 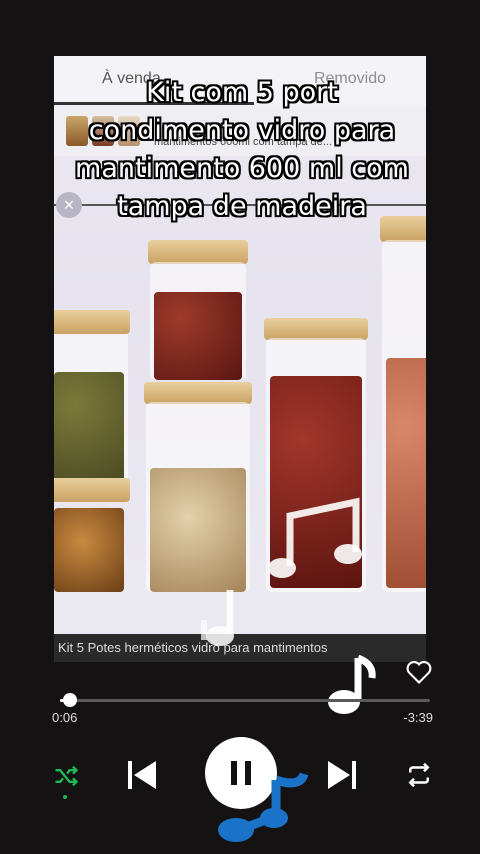 I want to click on elapsed-time: 0:06, so click(x=65, y=717).